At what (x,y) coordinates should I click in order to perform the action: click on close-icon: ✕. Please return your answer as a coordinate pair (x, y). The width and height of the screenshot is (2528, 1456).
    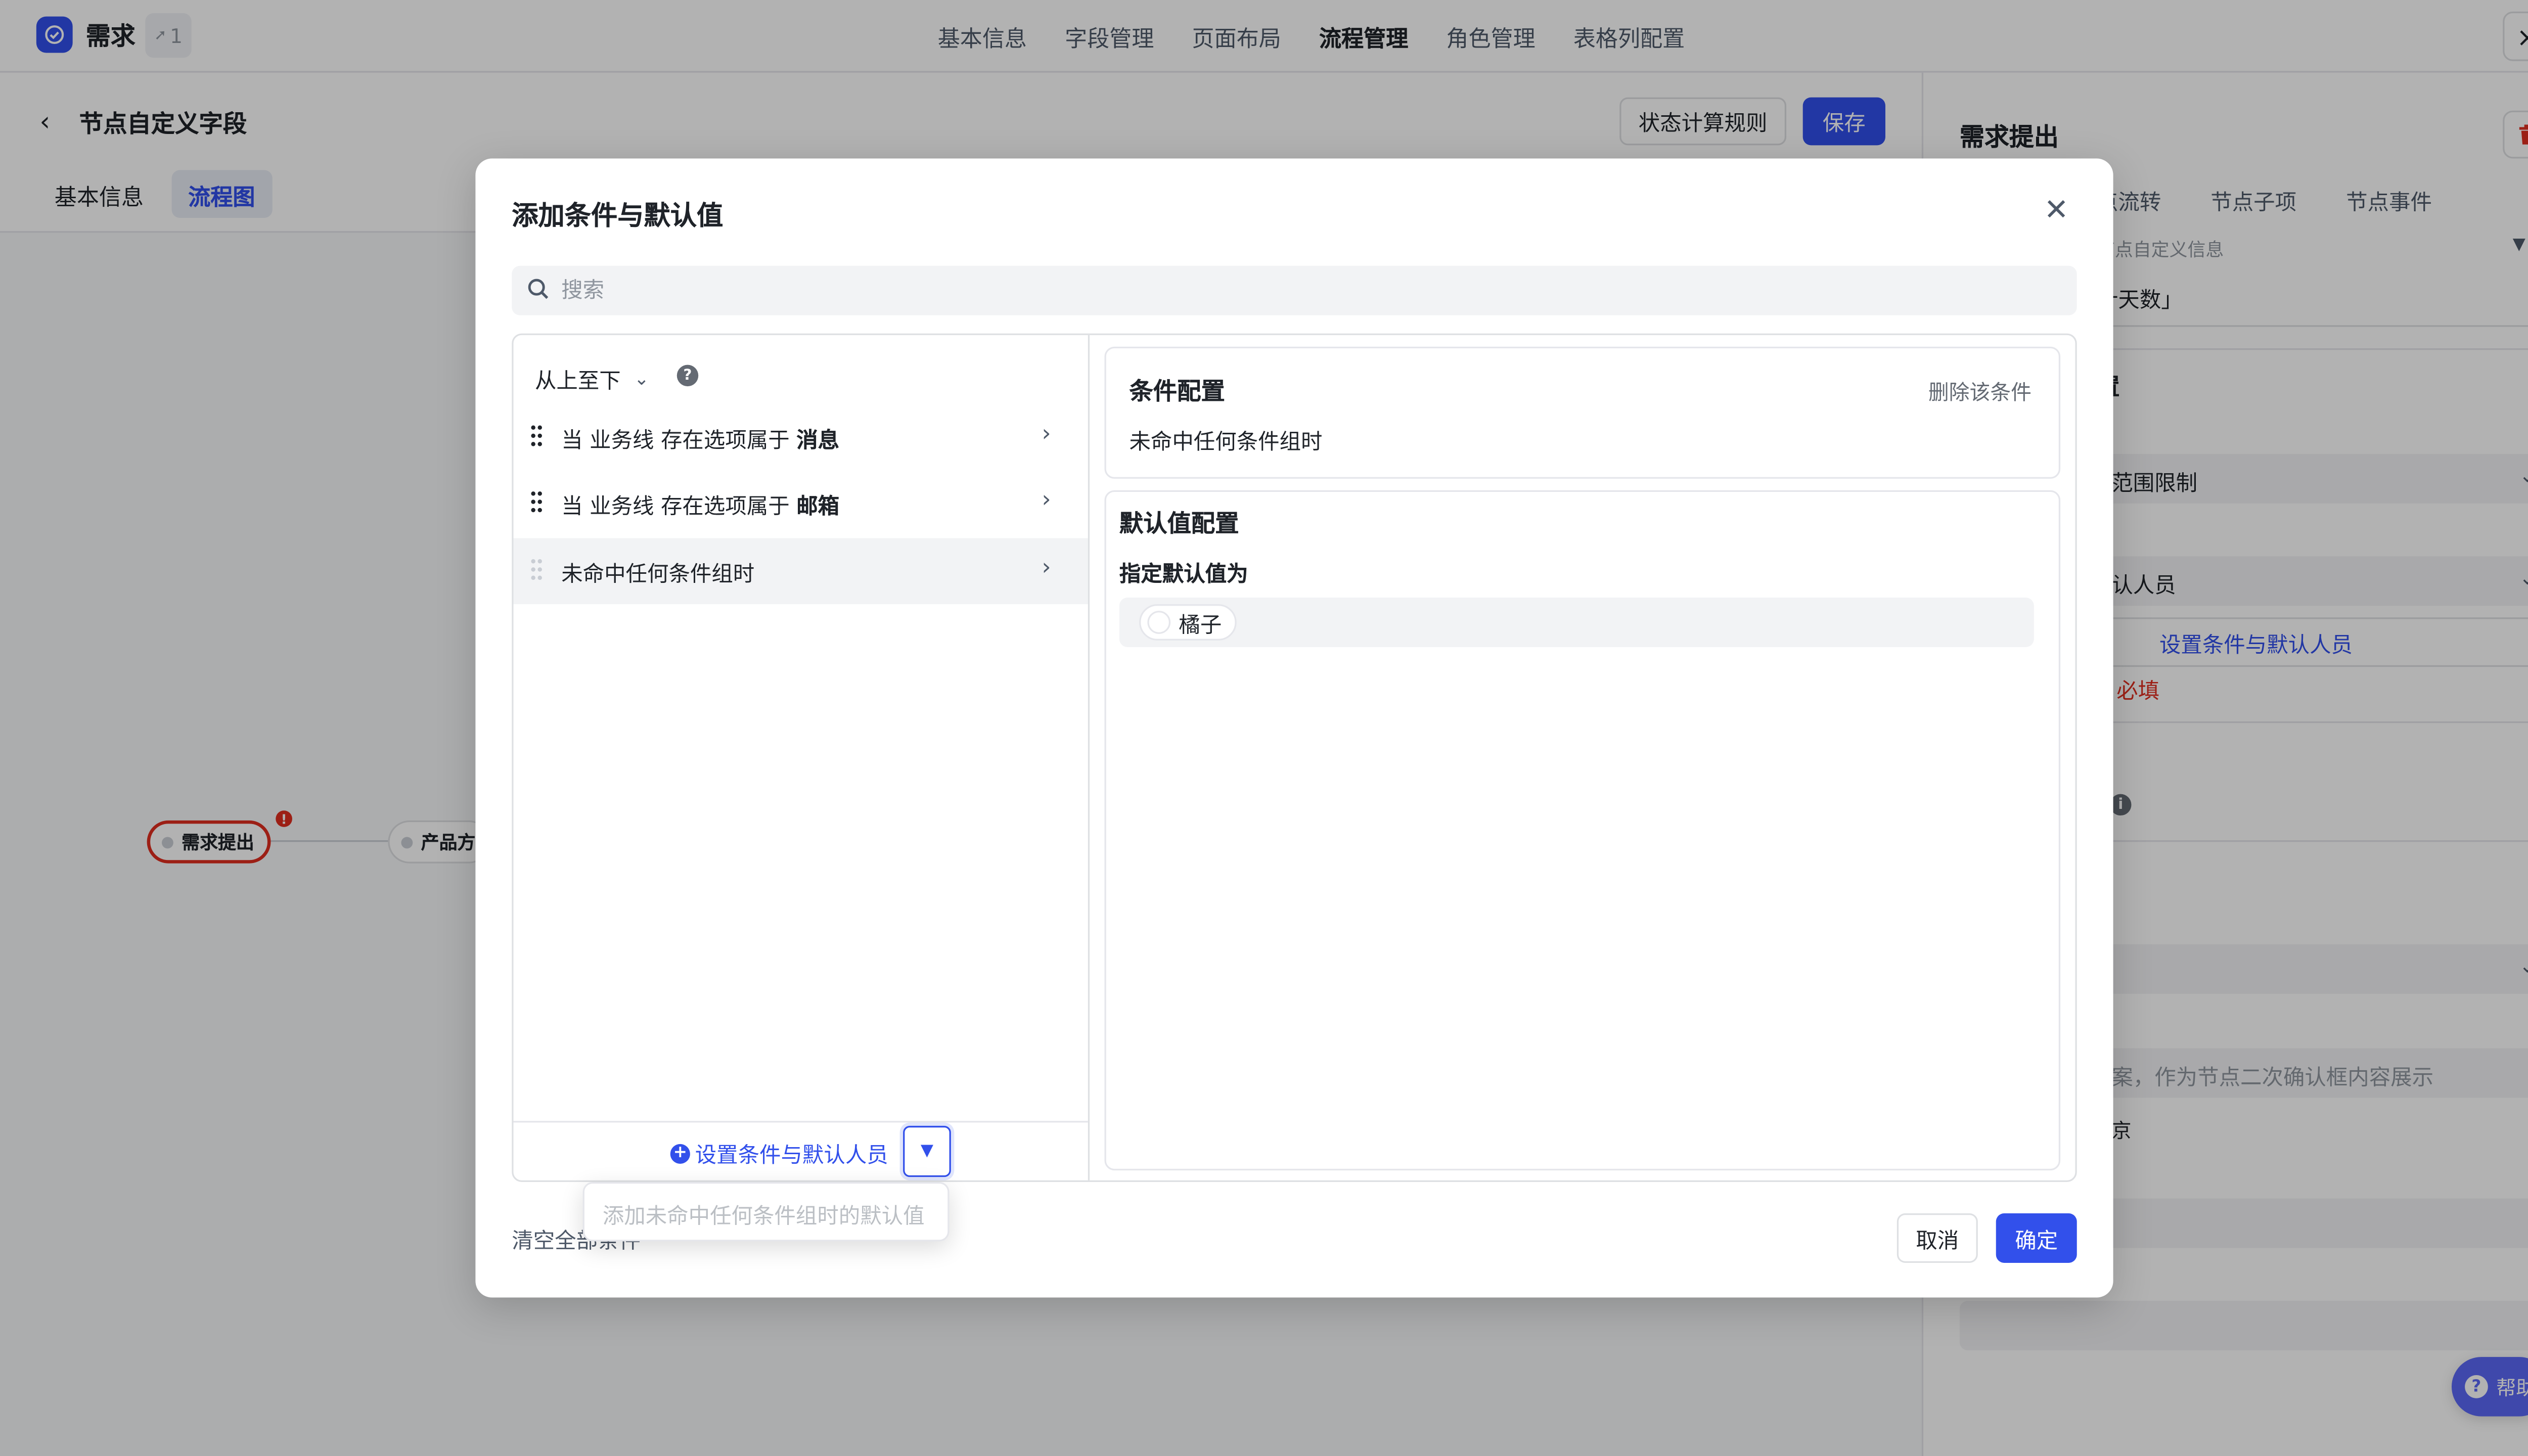
    Looking at the image, I should click on (2056, 210).